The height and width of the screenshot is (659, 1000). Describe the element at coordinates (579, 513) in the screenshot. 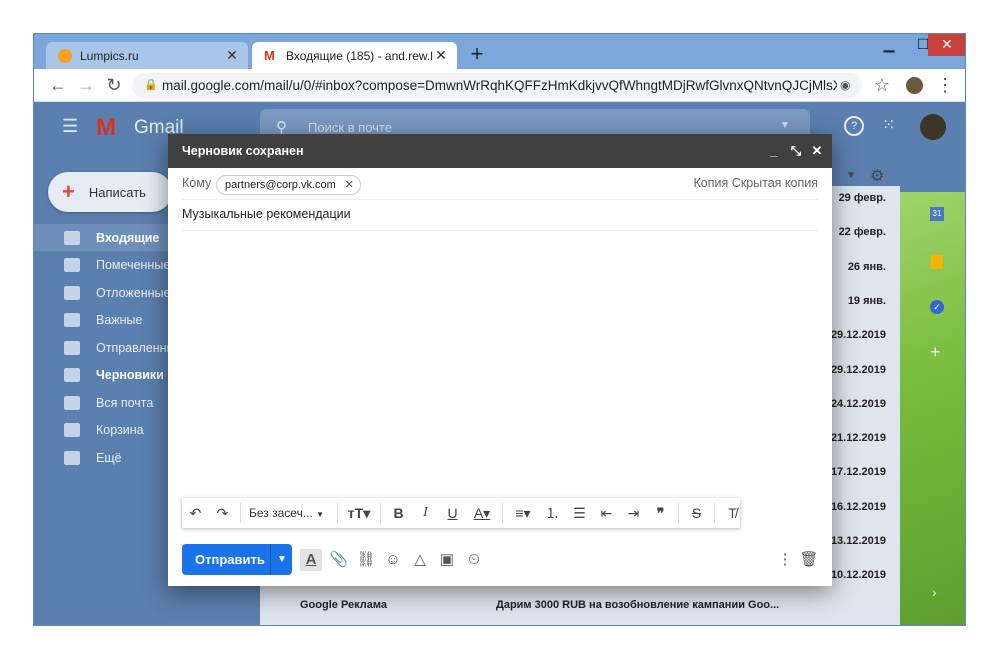

I see `bulleted-list-icon: ☰` at that location.